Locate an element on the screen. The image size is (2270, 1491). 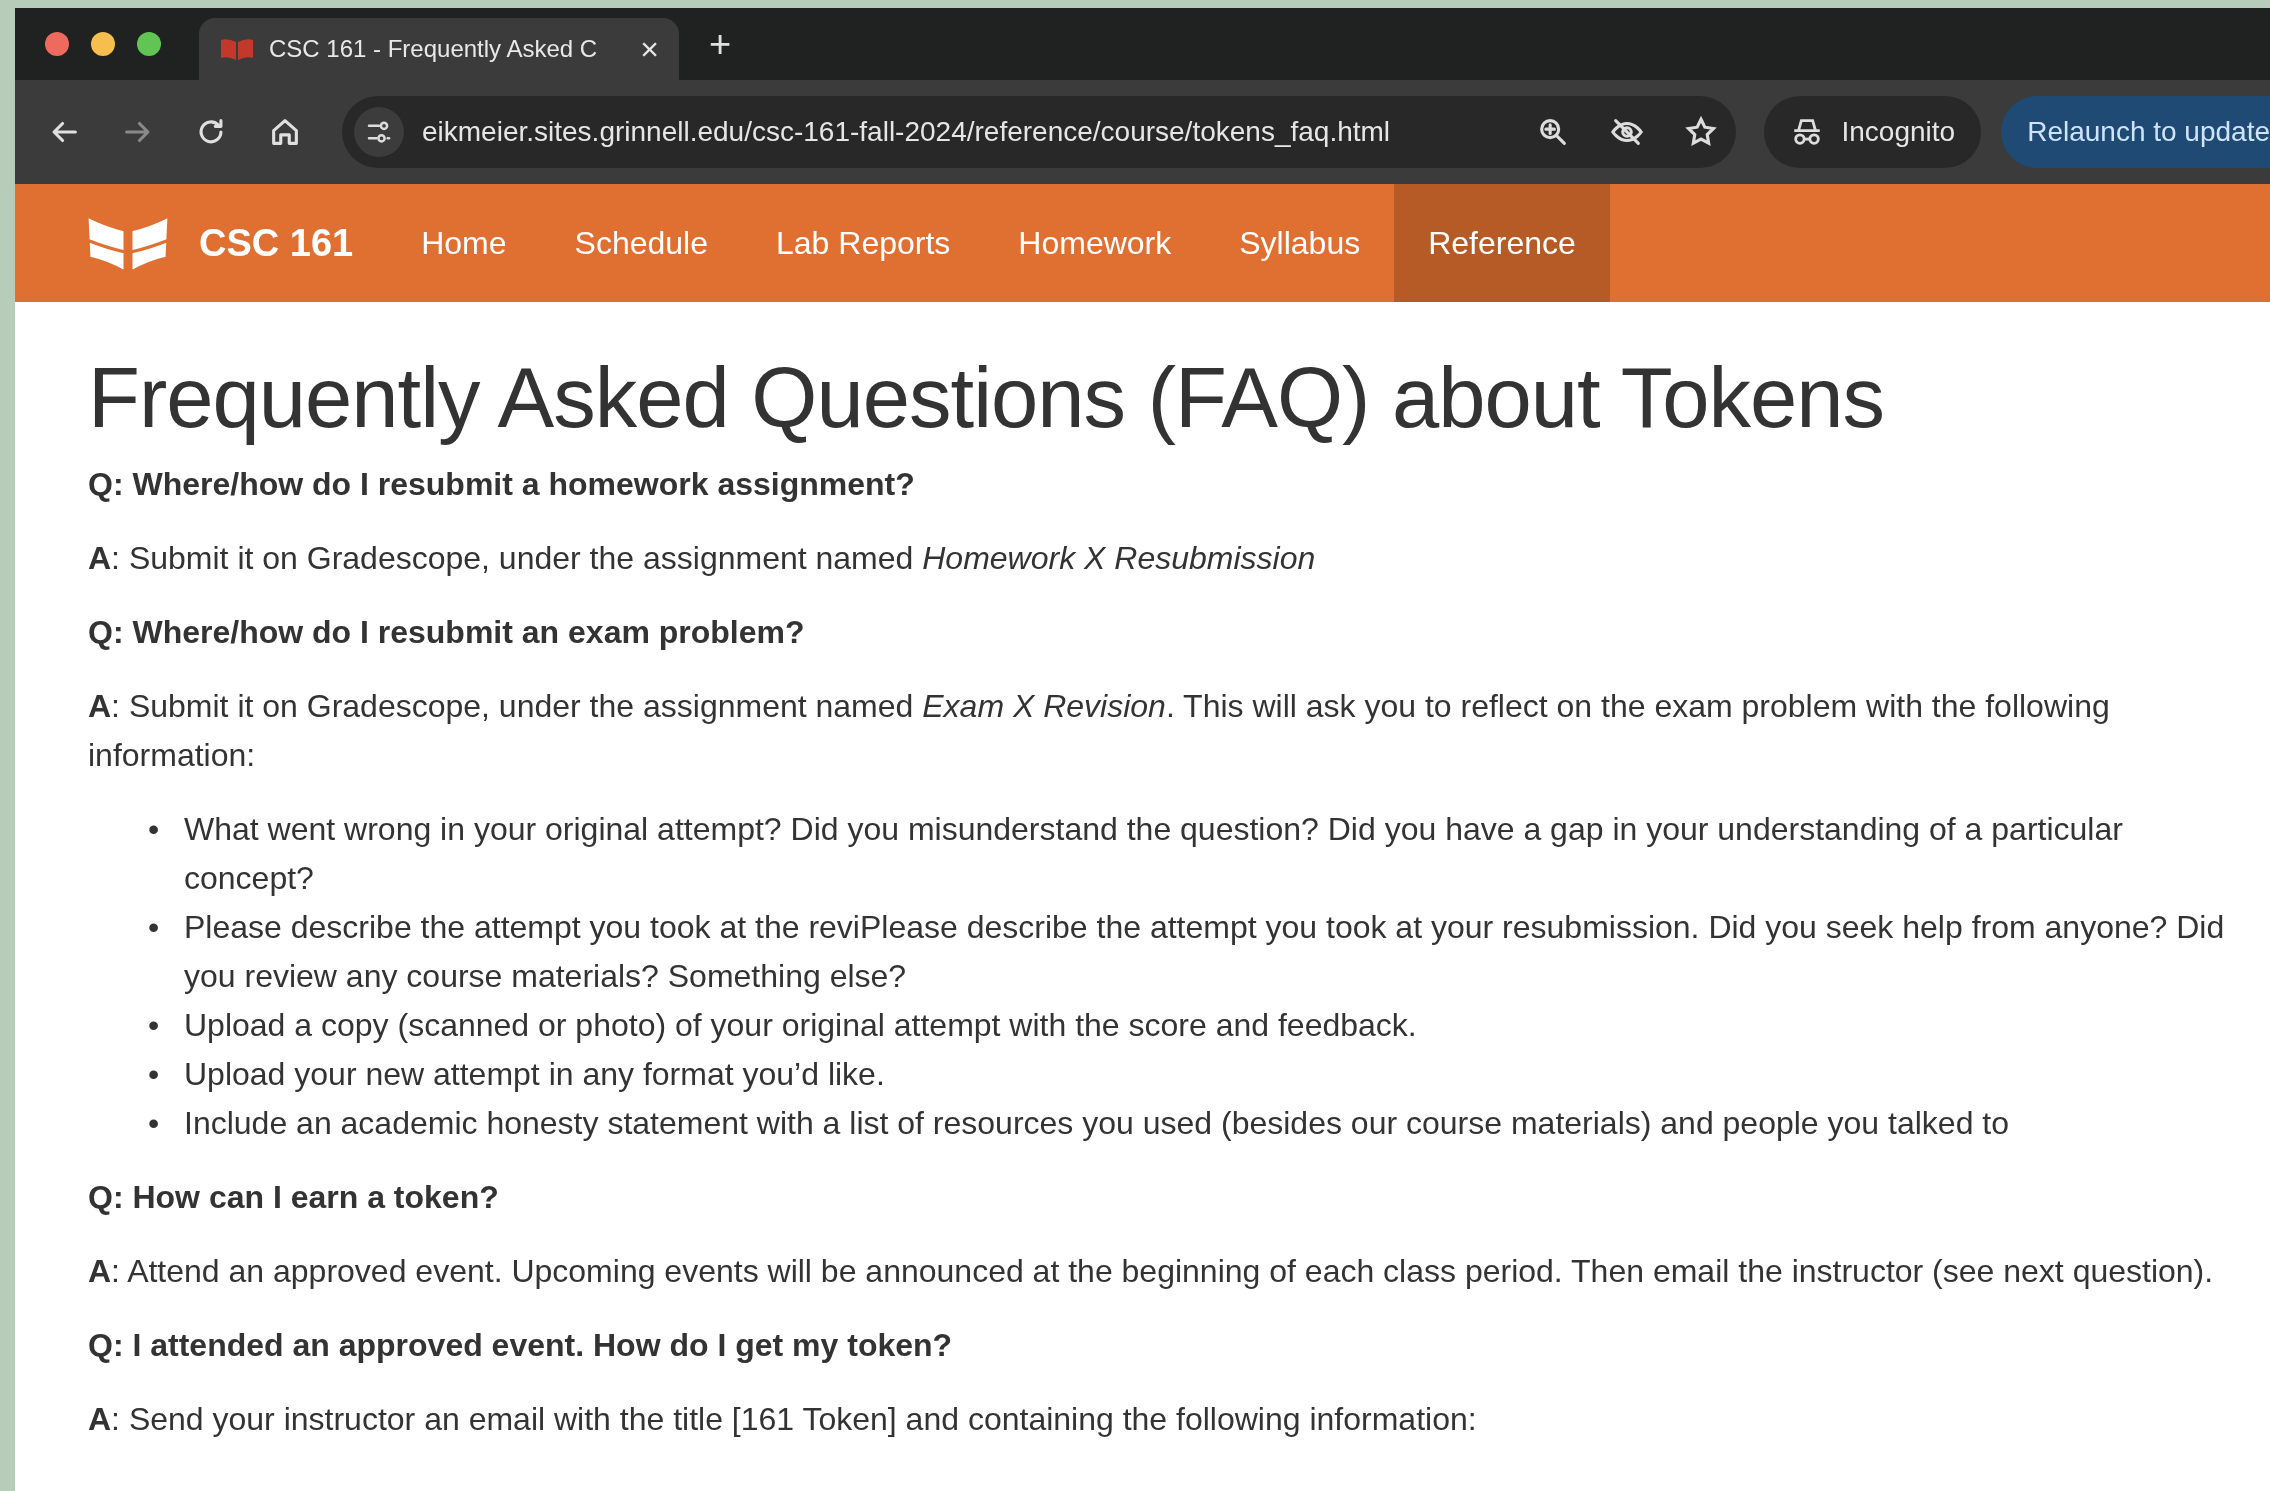
nav-link: Syllabus is located at coordinates (1300, 243).